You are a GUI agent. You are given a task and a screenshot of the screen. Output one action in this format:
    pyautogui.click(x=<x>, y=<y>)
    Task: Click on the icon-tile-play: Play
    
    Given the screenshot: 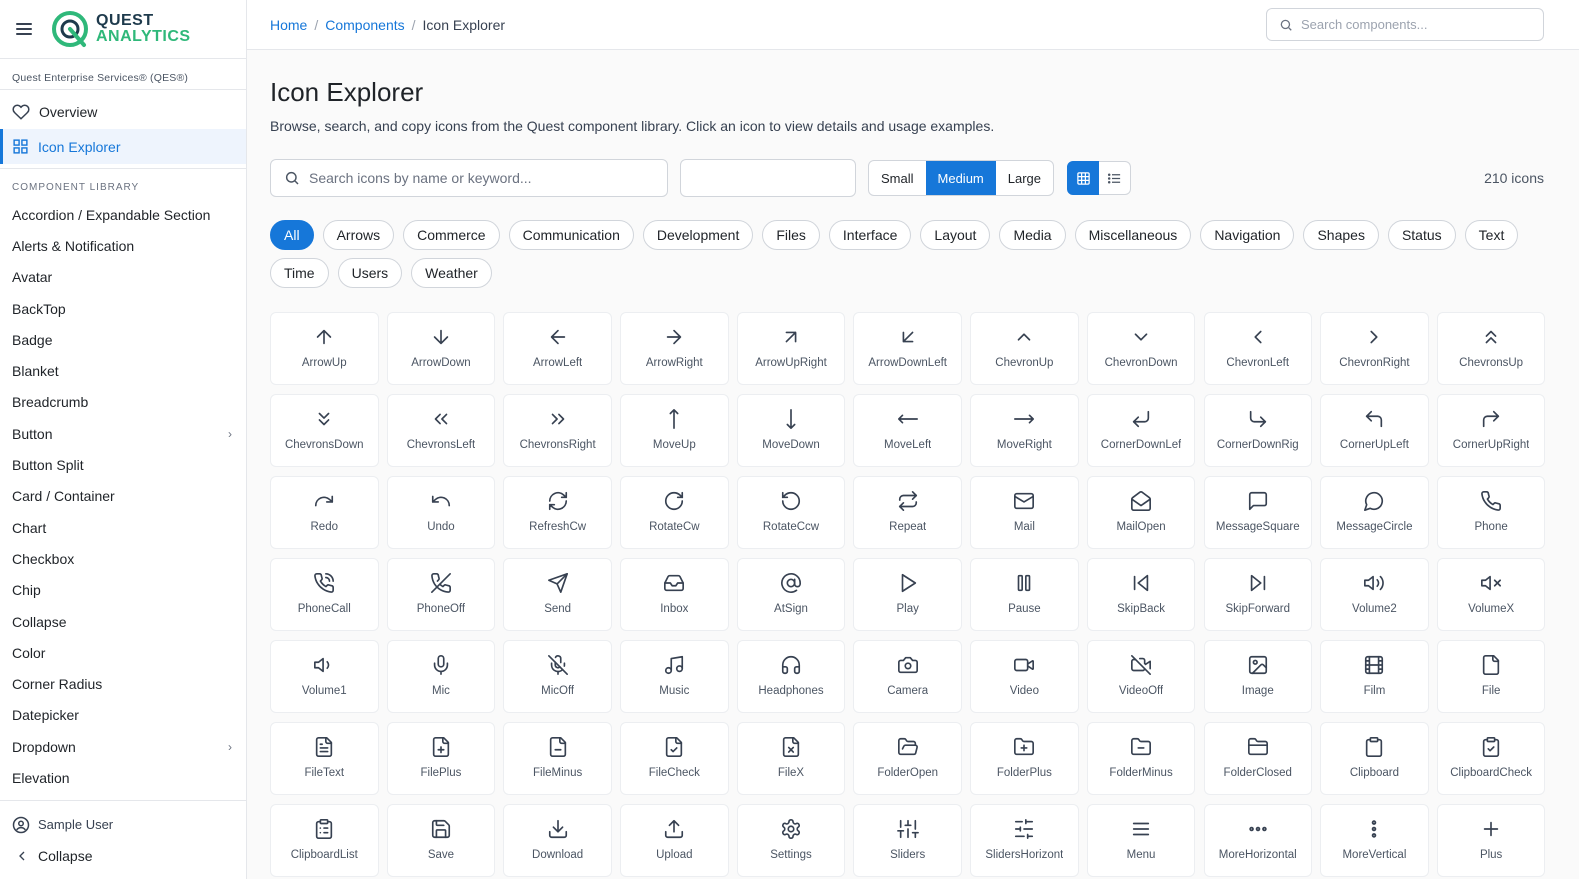 What is the action you would take?
    pyautogui.click(x=907, y=594)
    